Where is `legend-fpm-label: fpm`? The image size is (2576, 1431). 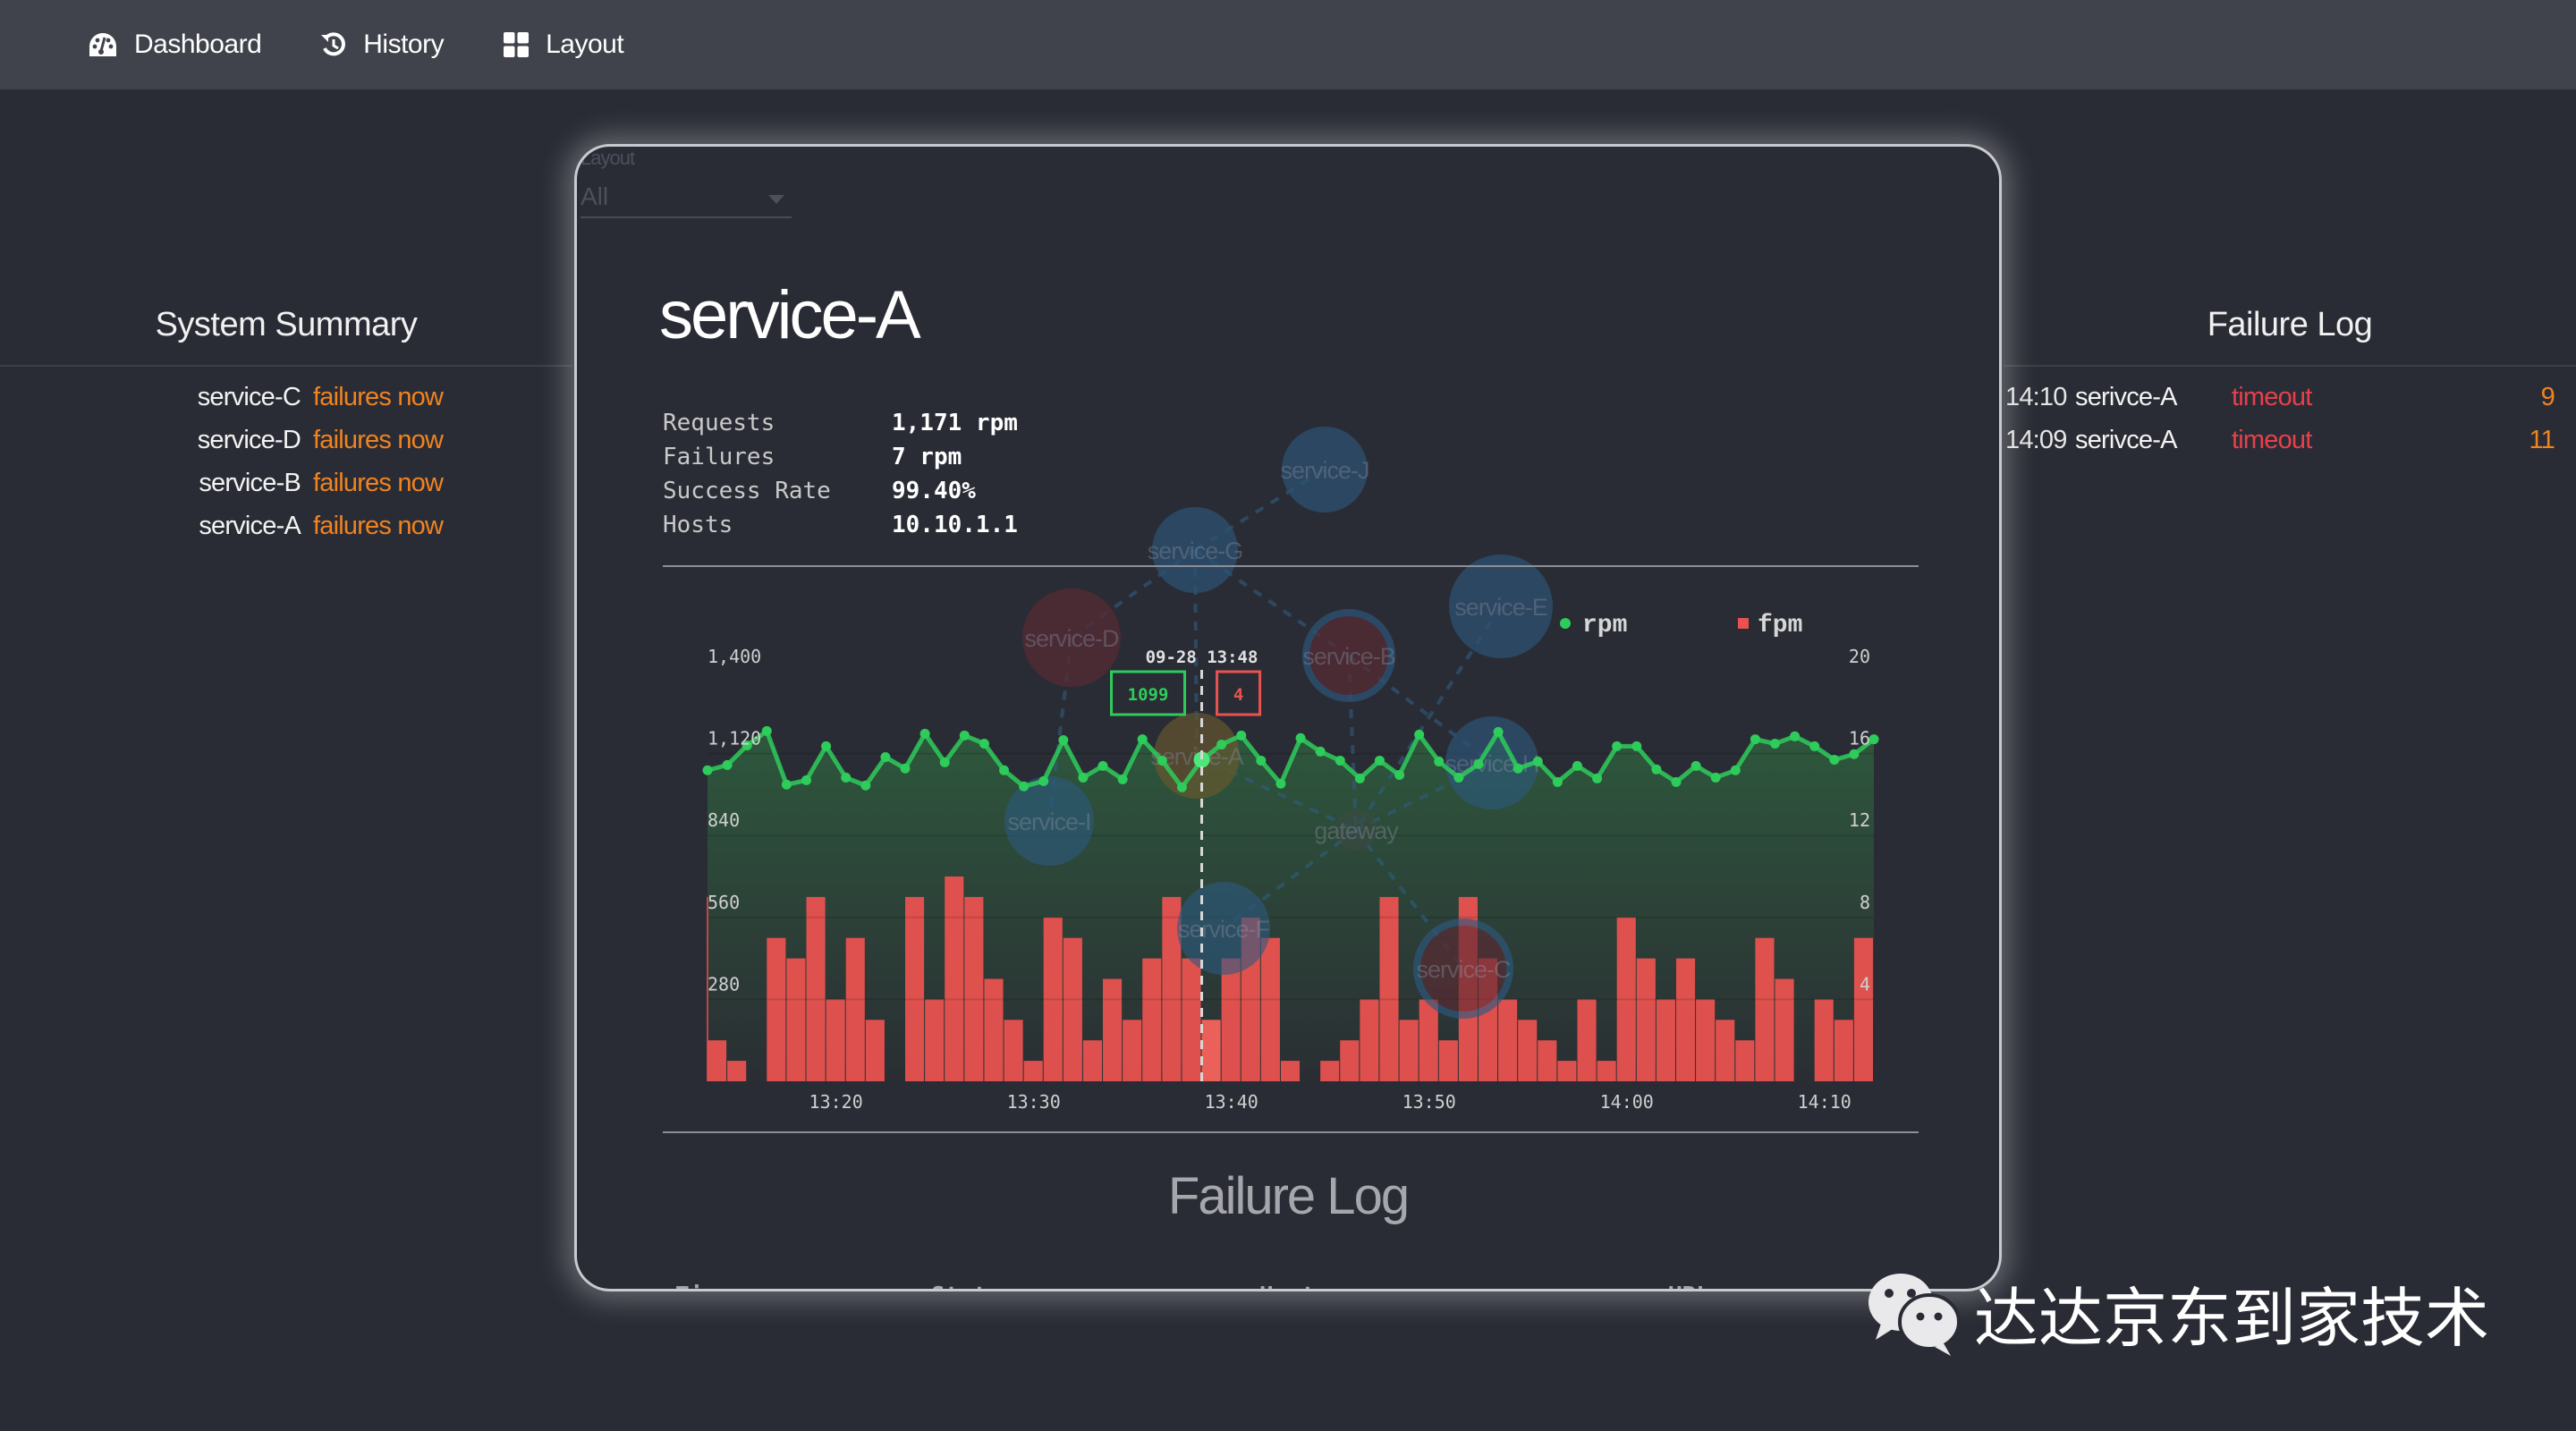 legend-fpm-label: fpm is located at coordinates (1780, 626).